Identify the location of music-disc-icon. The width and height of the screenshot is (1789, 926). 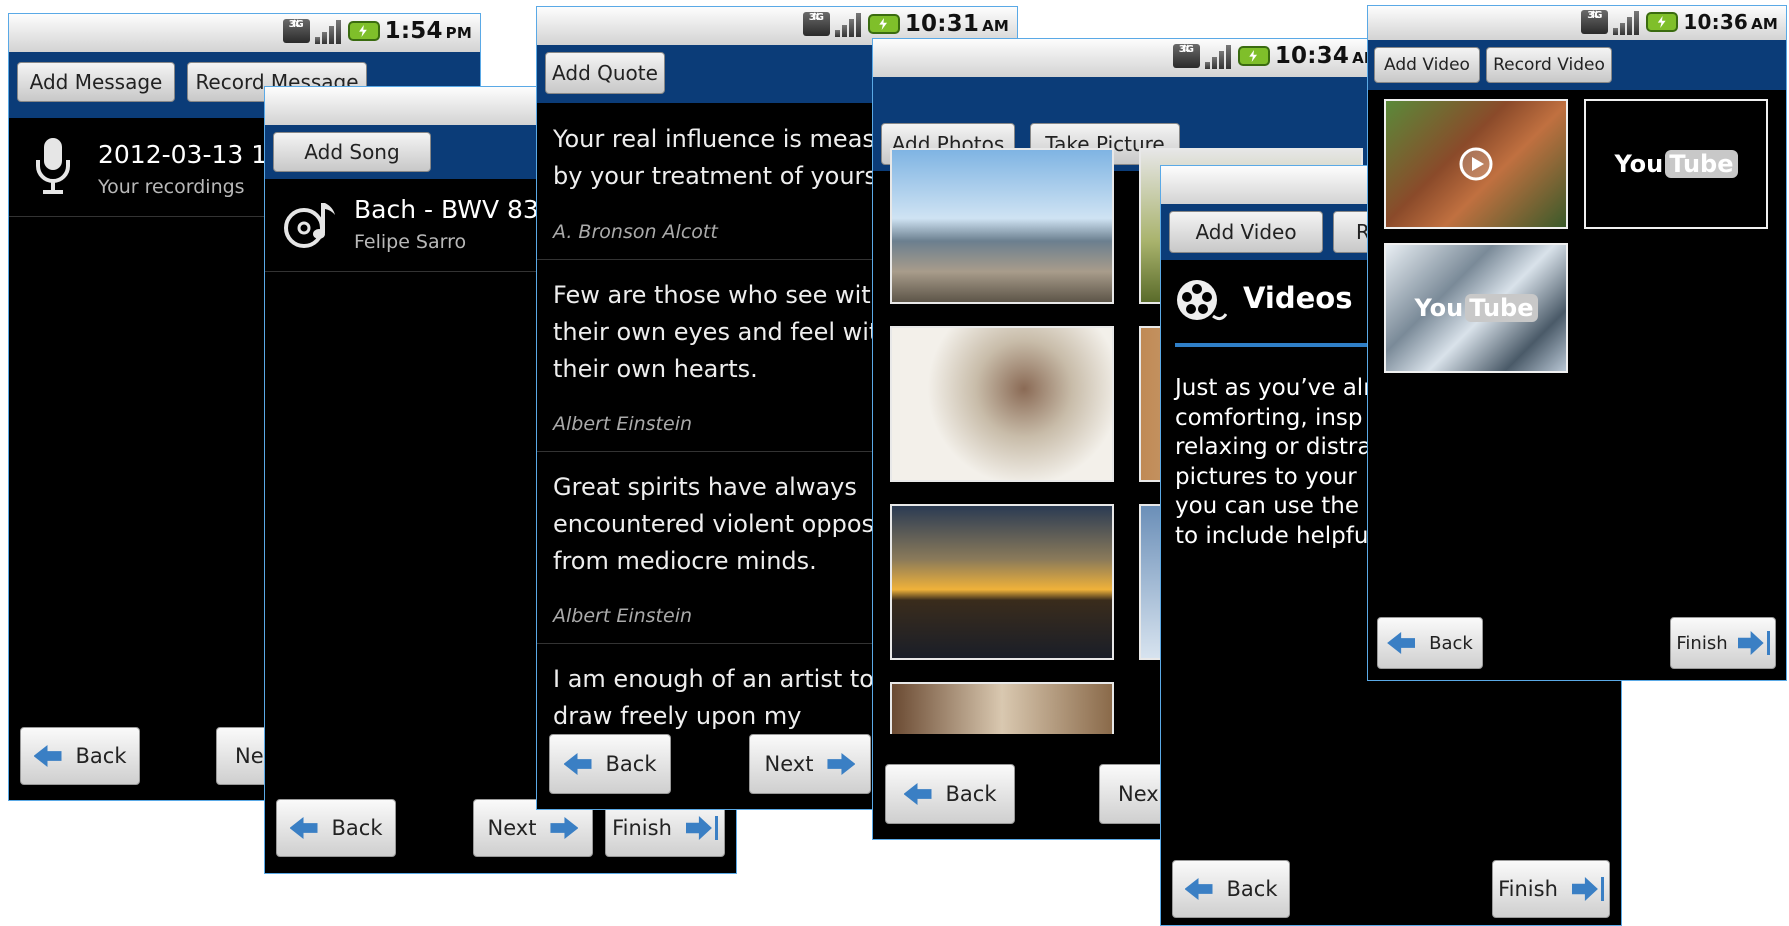
(309, 225).